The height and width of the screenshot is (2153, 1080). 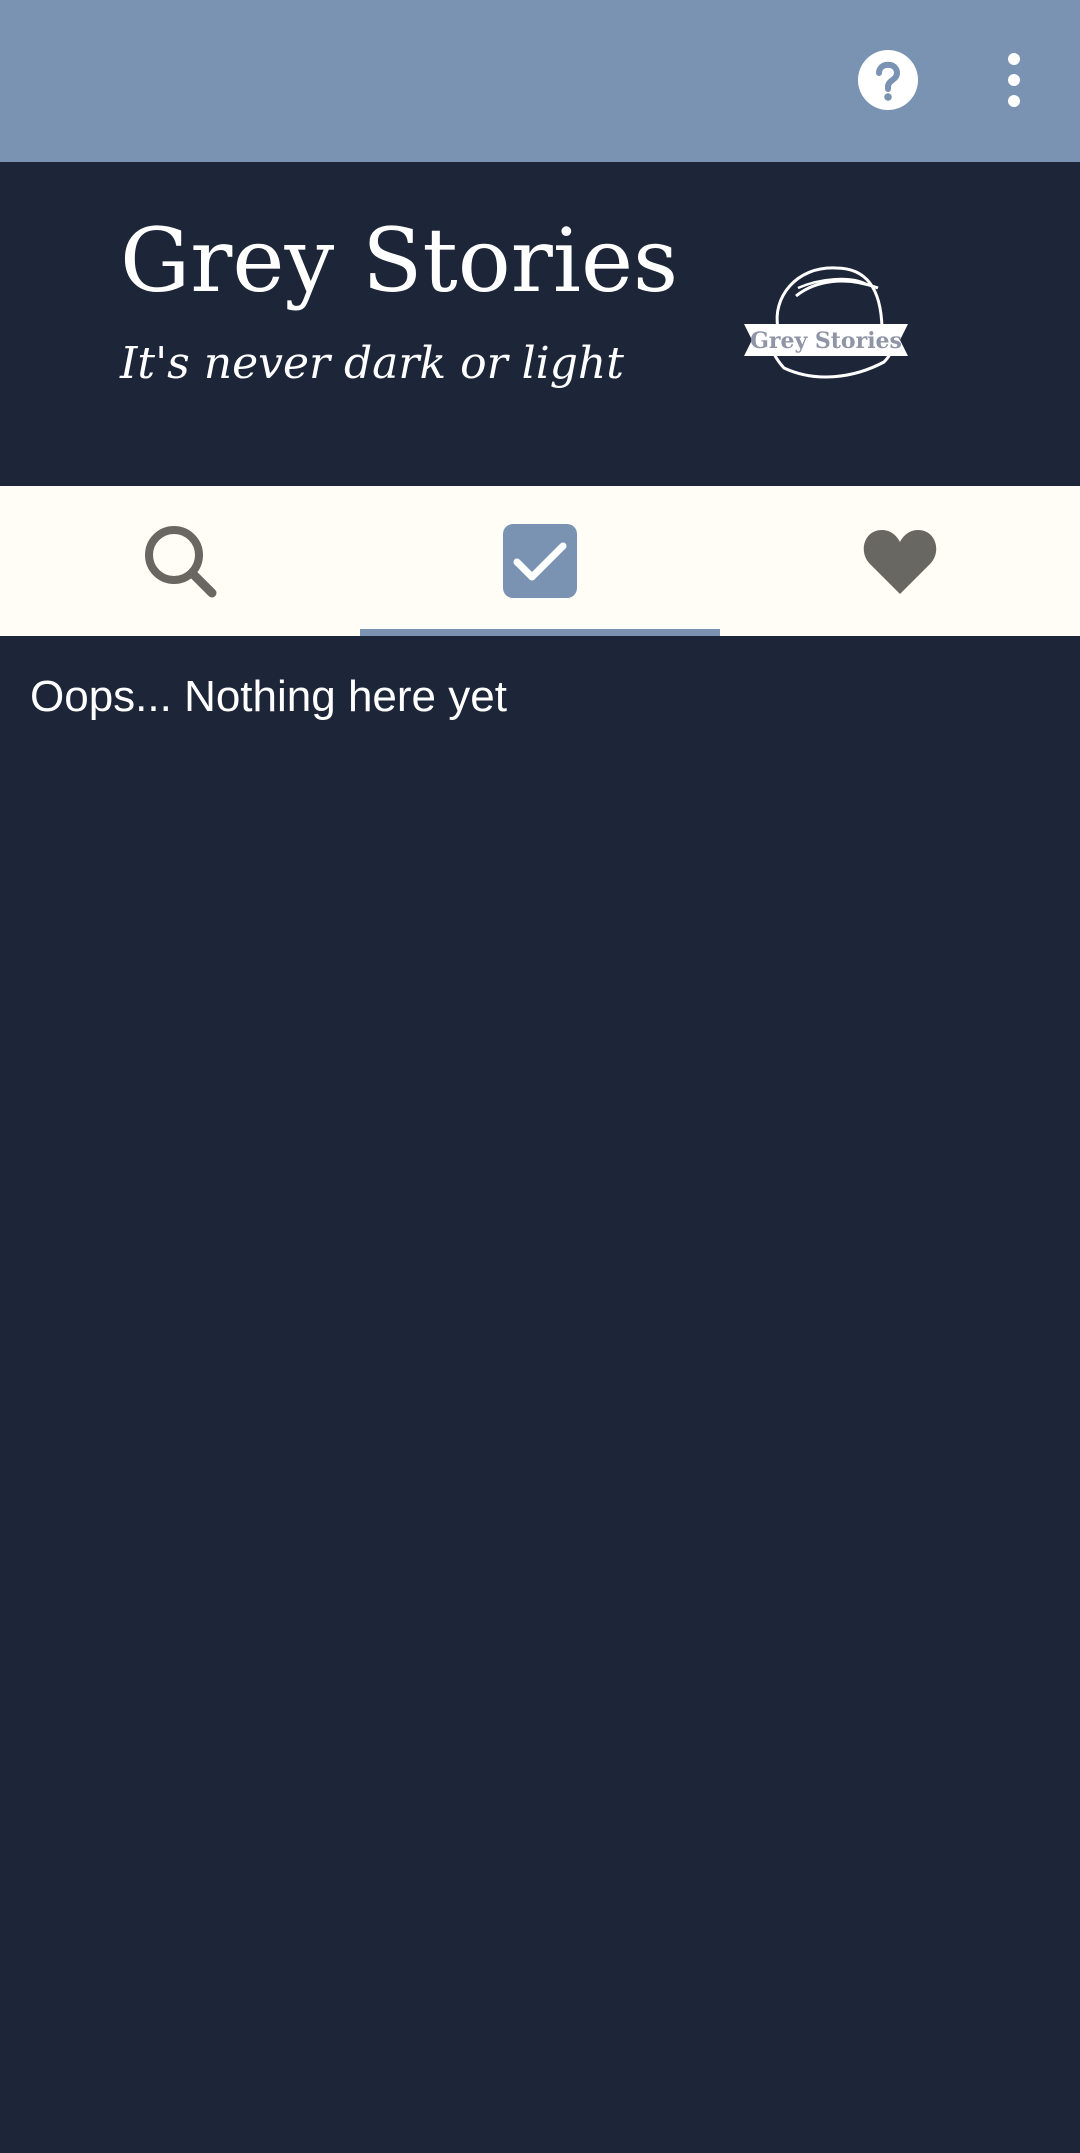 I want to click on app-toolbar, so click(x=540, y=81).